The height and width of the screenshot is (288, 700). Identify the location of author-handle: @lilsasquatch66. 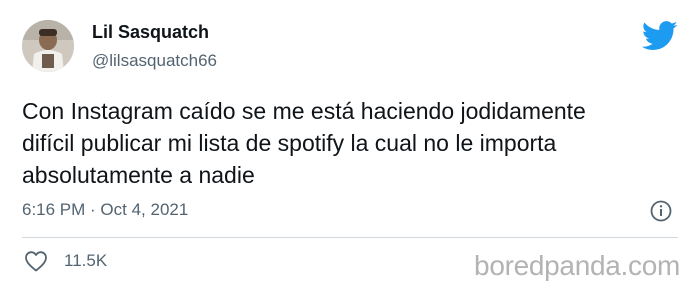
(154, 61).